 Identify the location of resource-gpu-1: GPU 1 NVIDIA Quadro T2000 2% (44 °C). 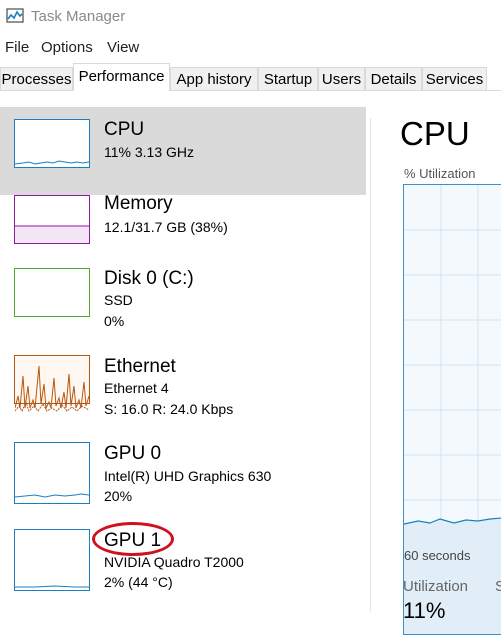
(183, 573).